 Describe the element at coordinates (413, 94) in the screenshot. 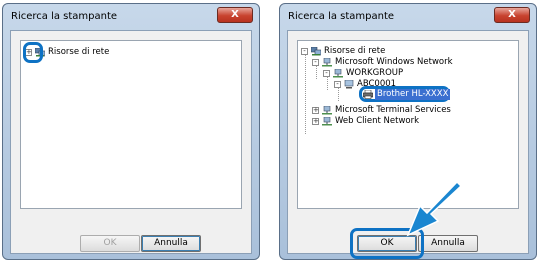

I see `tree-item-label: Brother HL-XXXX` at that location.